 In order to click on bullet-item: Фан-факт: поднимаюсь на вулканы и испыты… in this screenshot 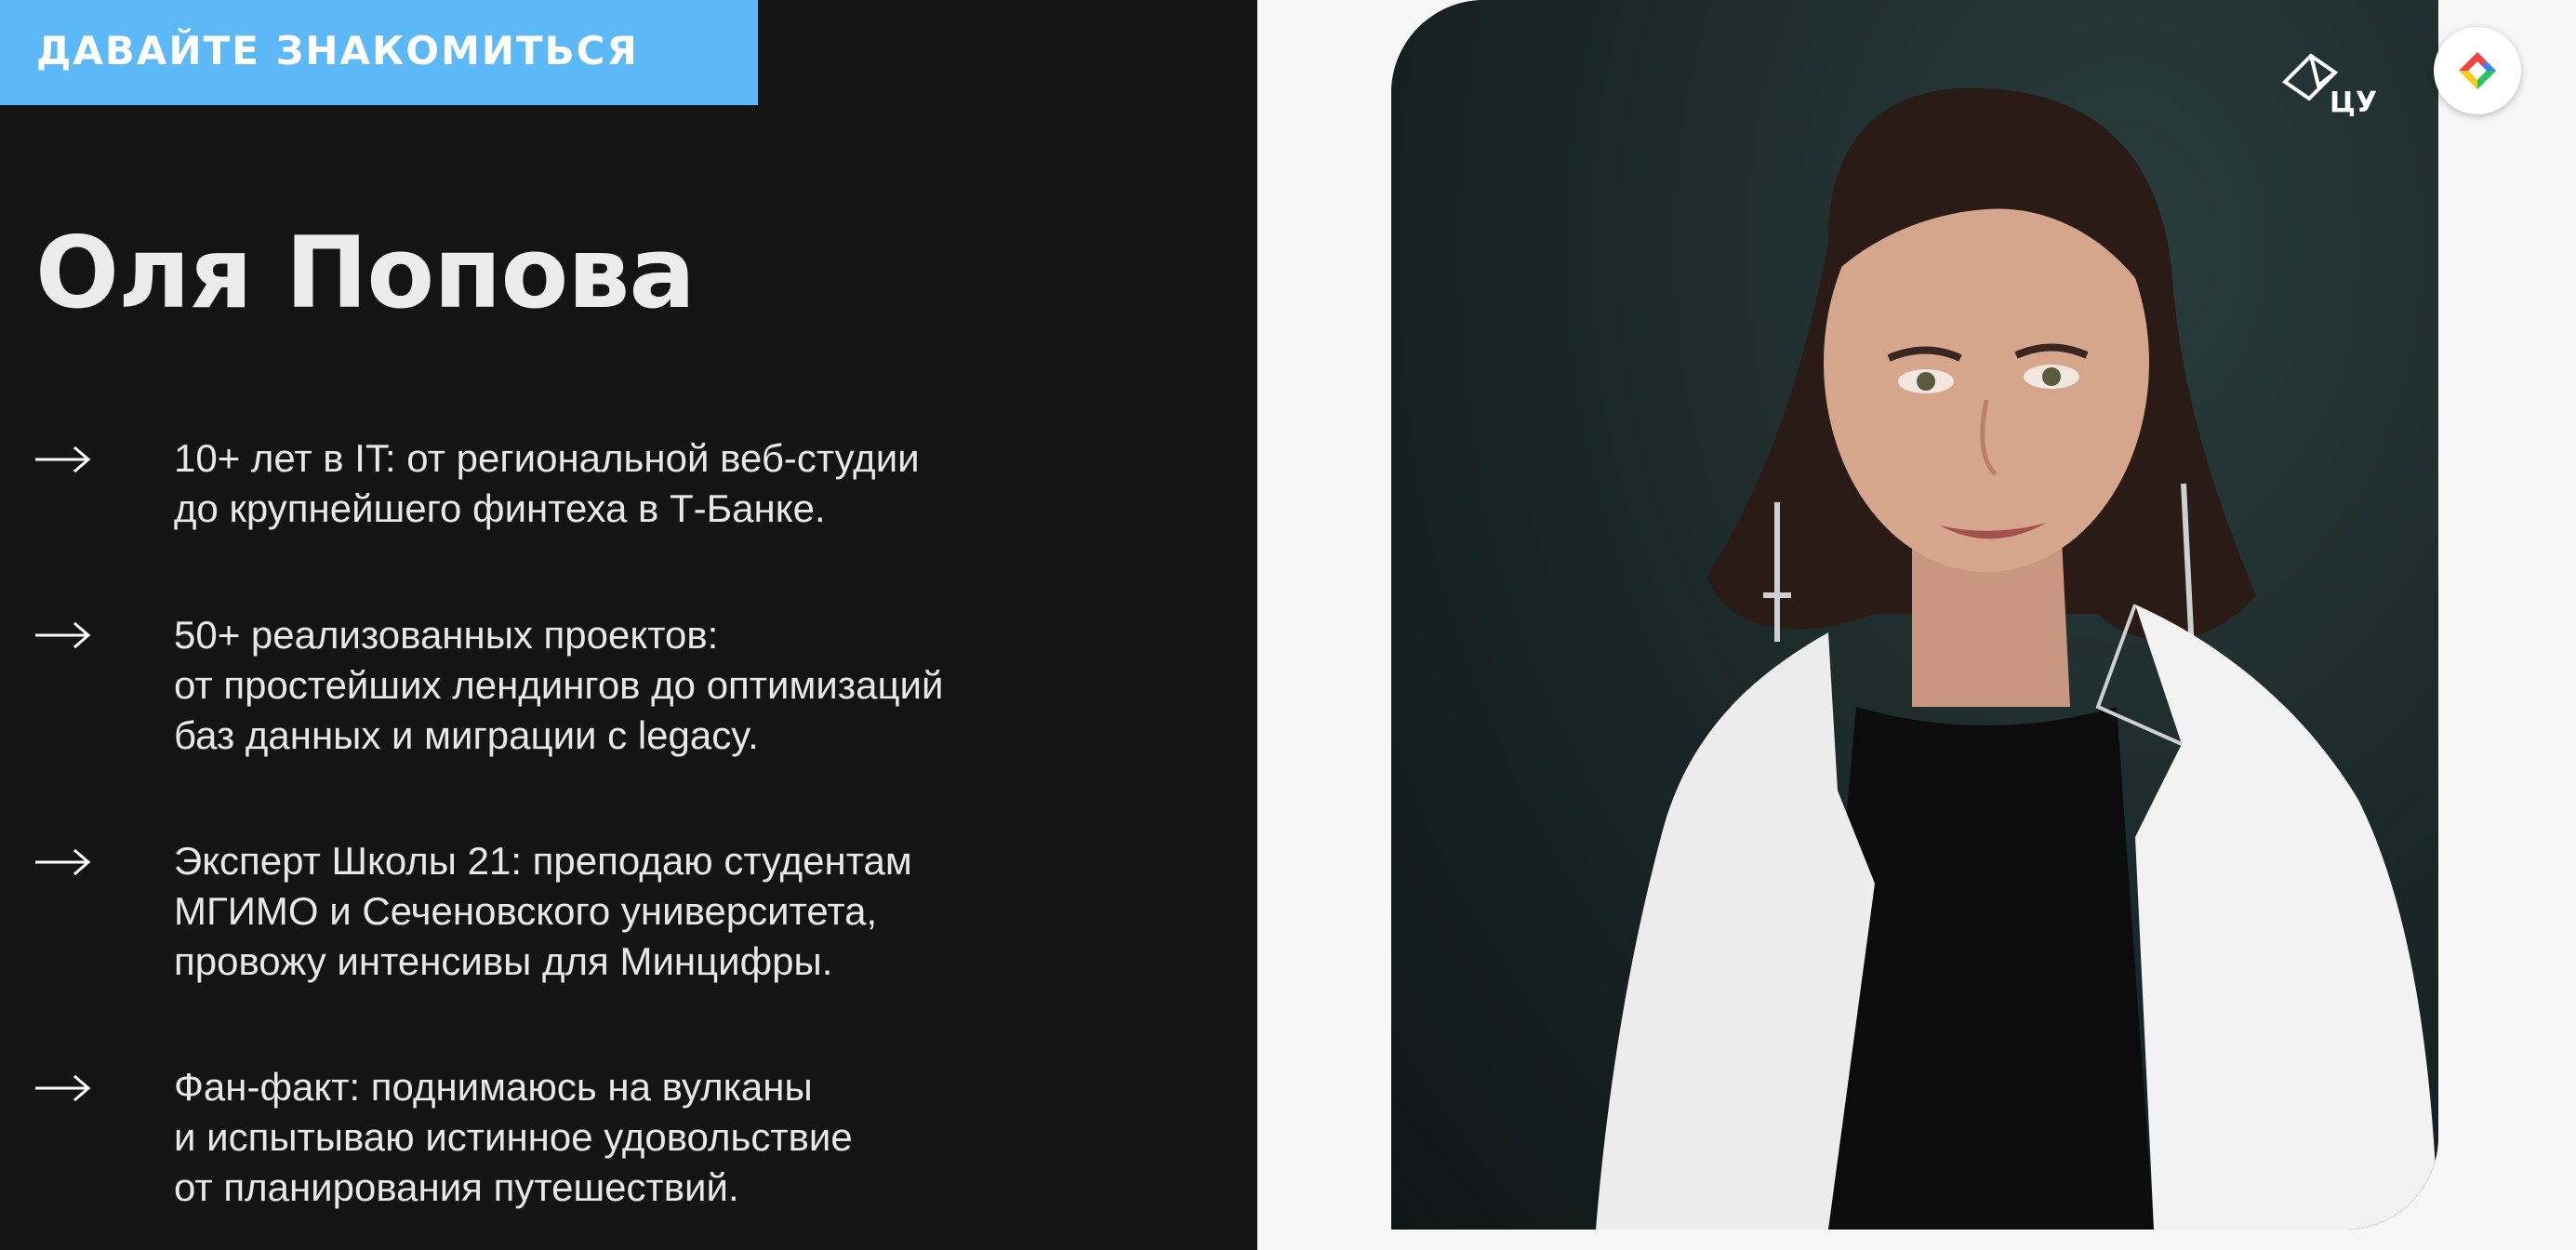, I will do `click(513, 1137)`.